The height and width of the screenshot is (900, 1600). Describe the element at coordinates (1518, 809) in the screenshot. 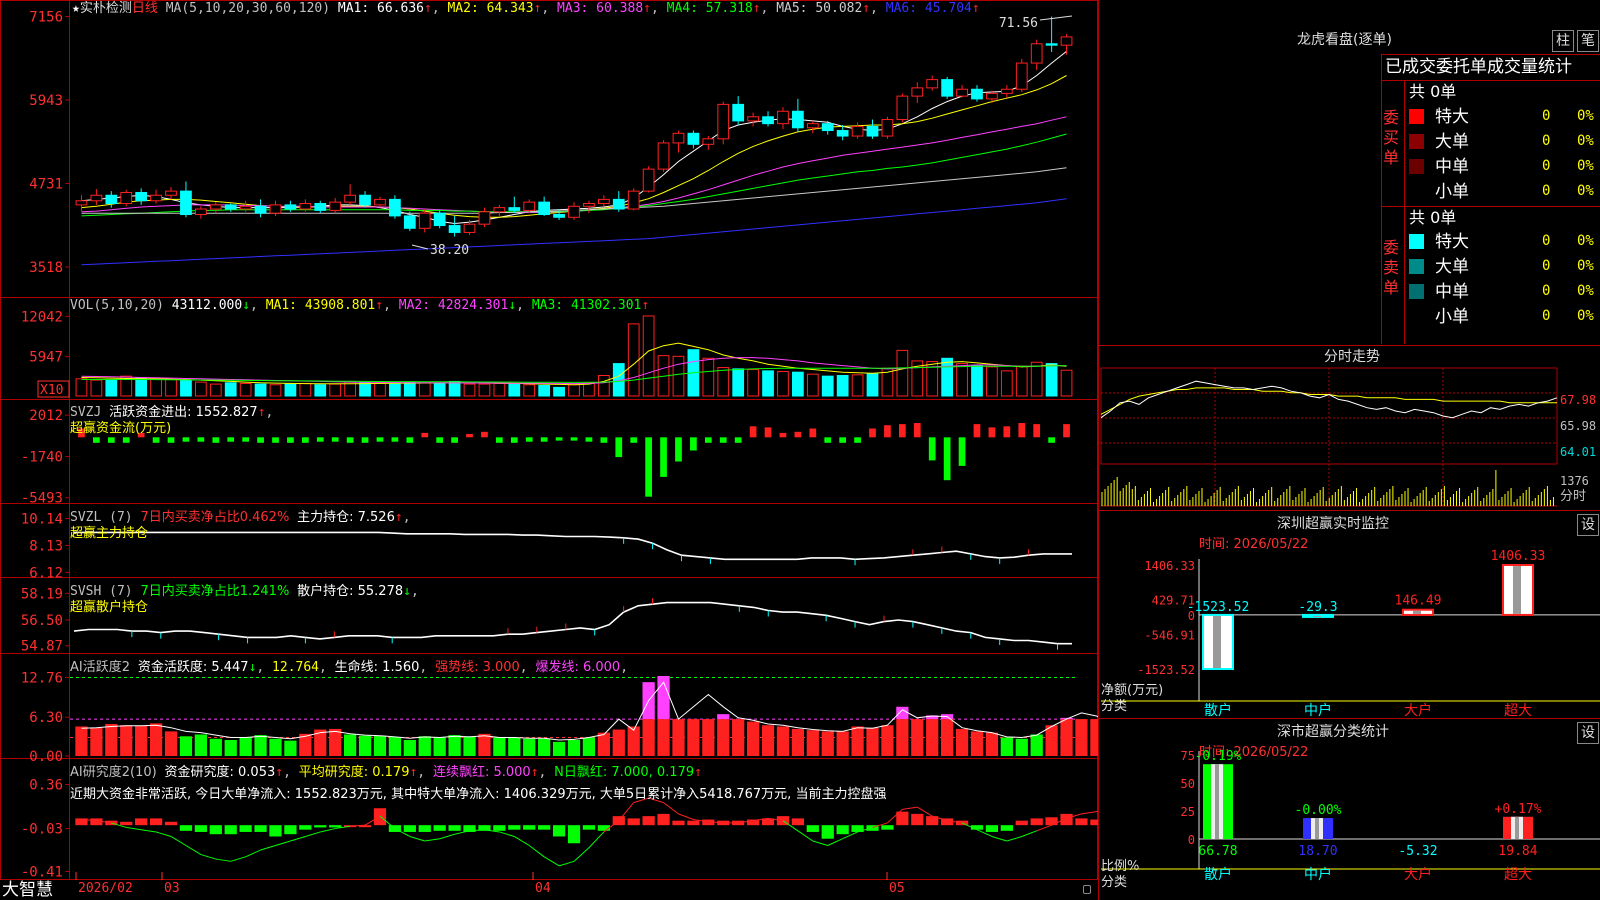

I see `class-change-label: +0.17%` at that location.